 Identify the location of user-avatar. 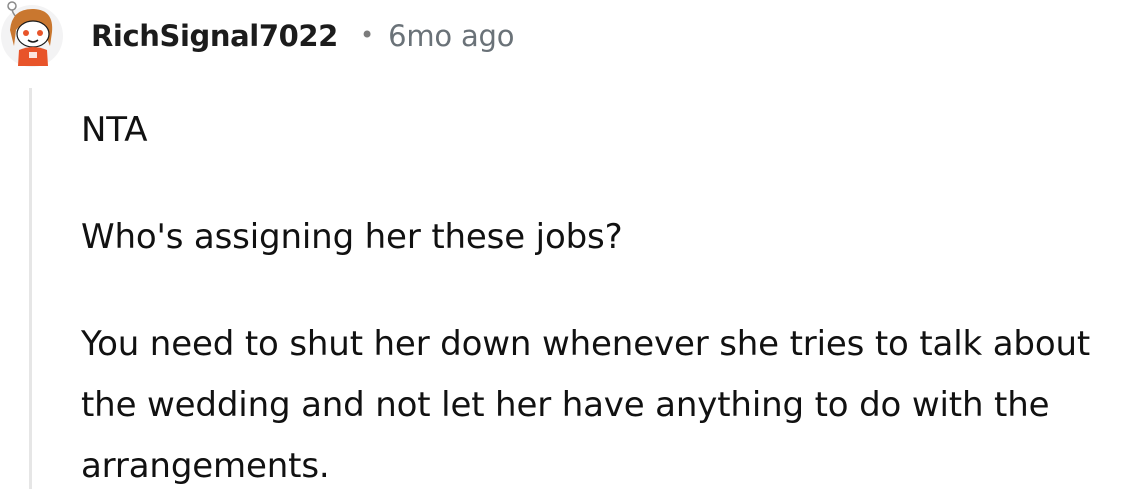
(32, 35).